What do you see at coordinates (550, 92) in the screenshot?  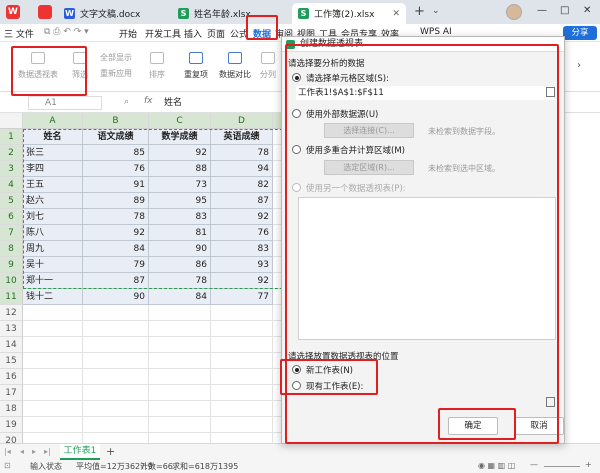 I see `range-picker-icon` at bounding box center [550, 92].